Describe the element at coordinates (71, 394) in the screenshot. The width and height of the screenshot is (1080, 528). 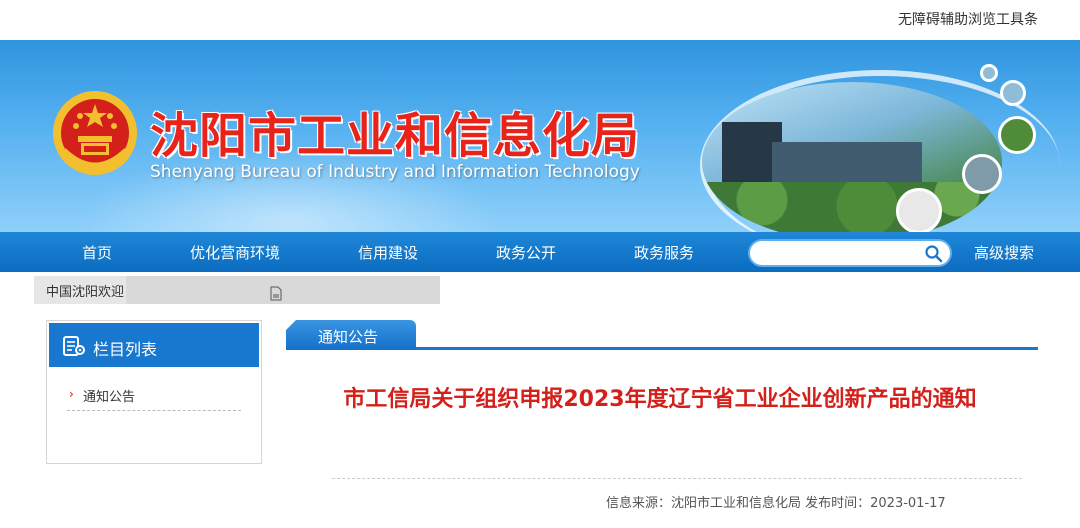
I see `chevron-right-icon: ›` at that location.